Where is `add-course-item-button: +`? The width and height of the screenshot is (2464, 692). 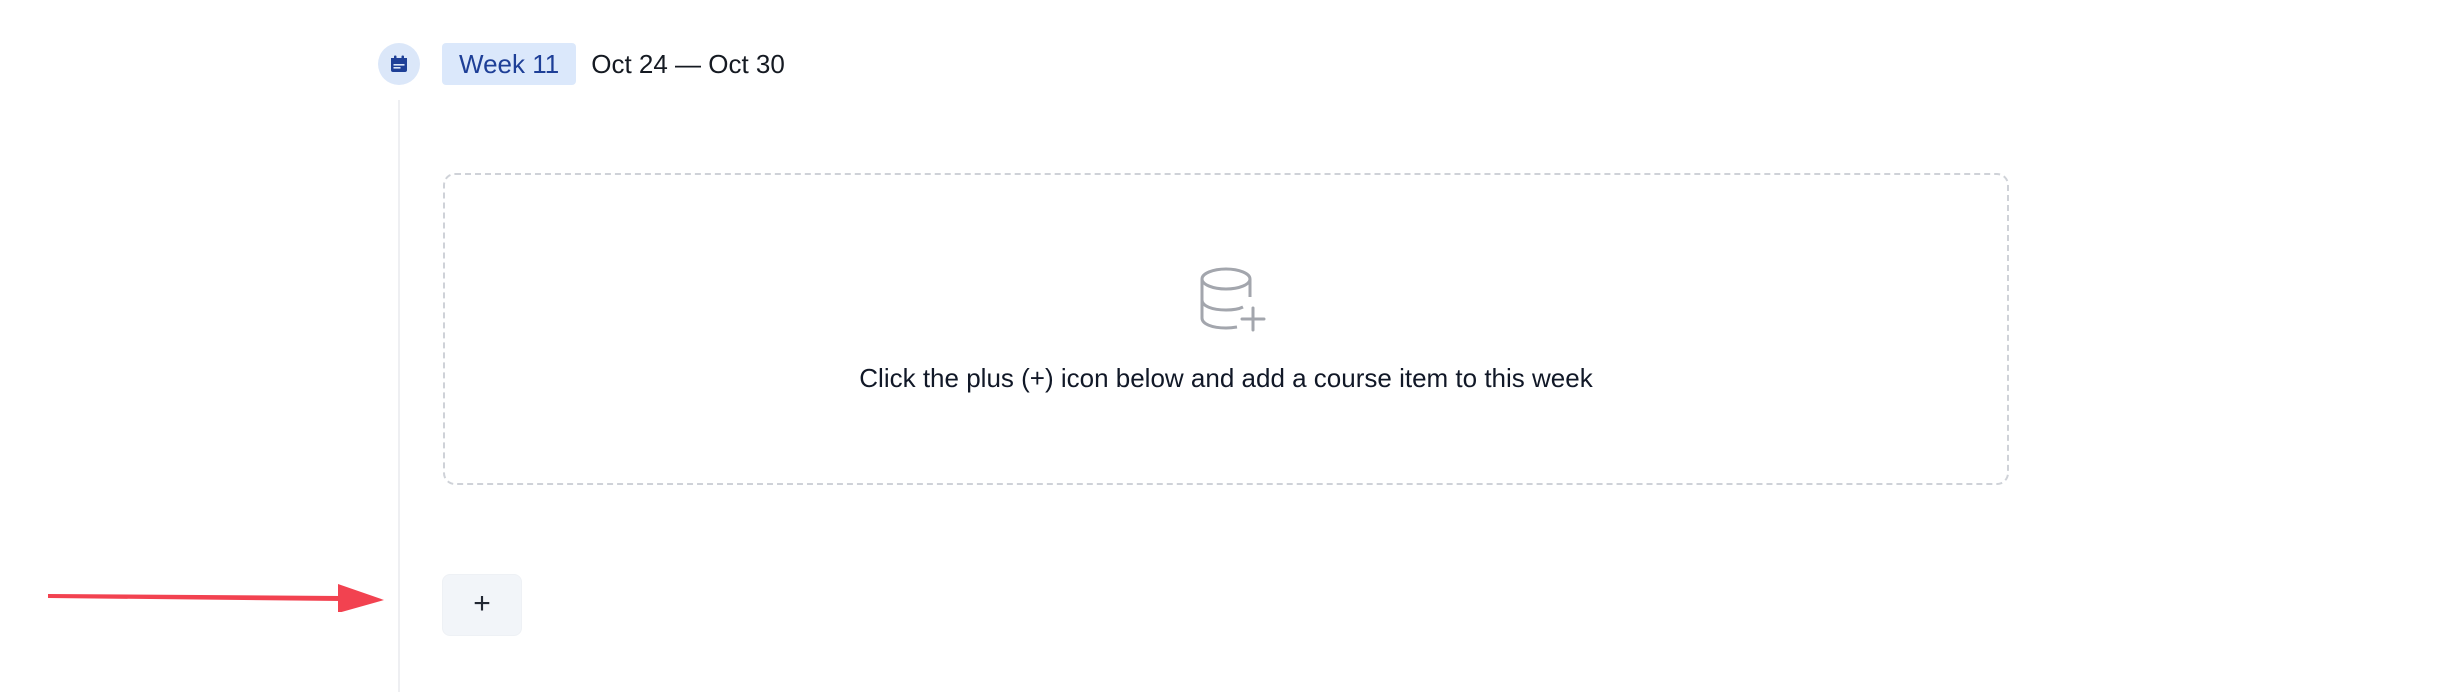
add-course-item-button: + is located at coordinates (482, 605).